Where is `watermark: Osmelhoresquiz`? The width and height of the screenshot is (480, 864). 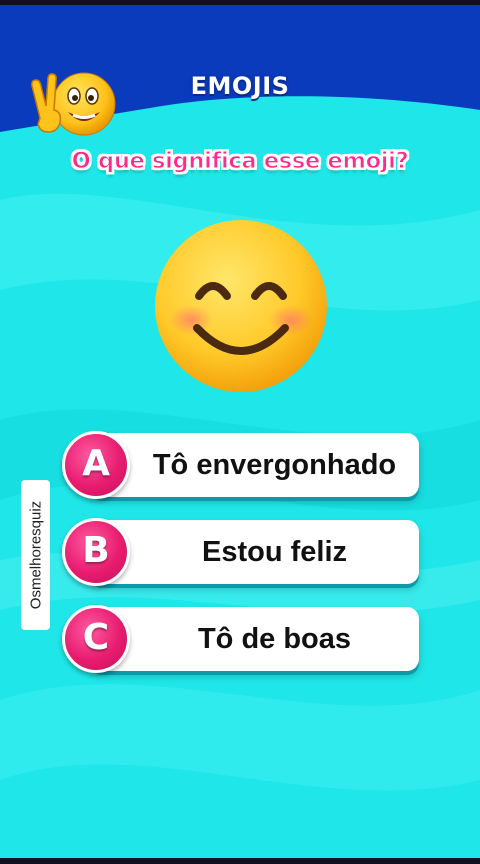
watermark: Osmelhoresquiz is located at coordinates (35, 555).